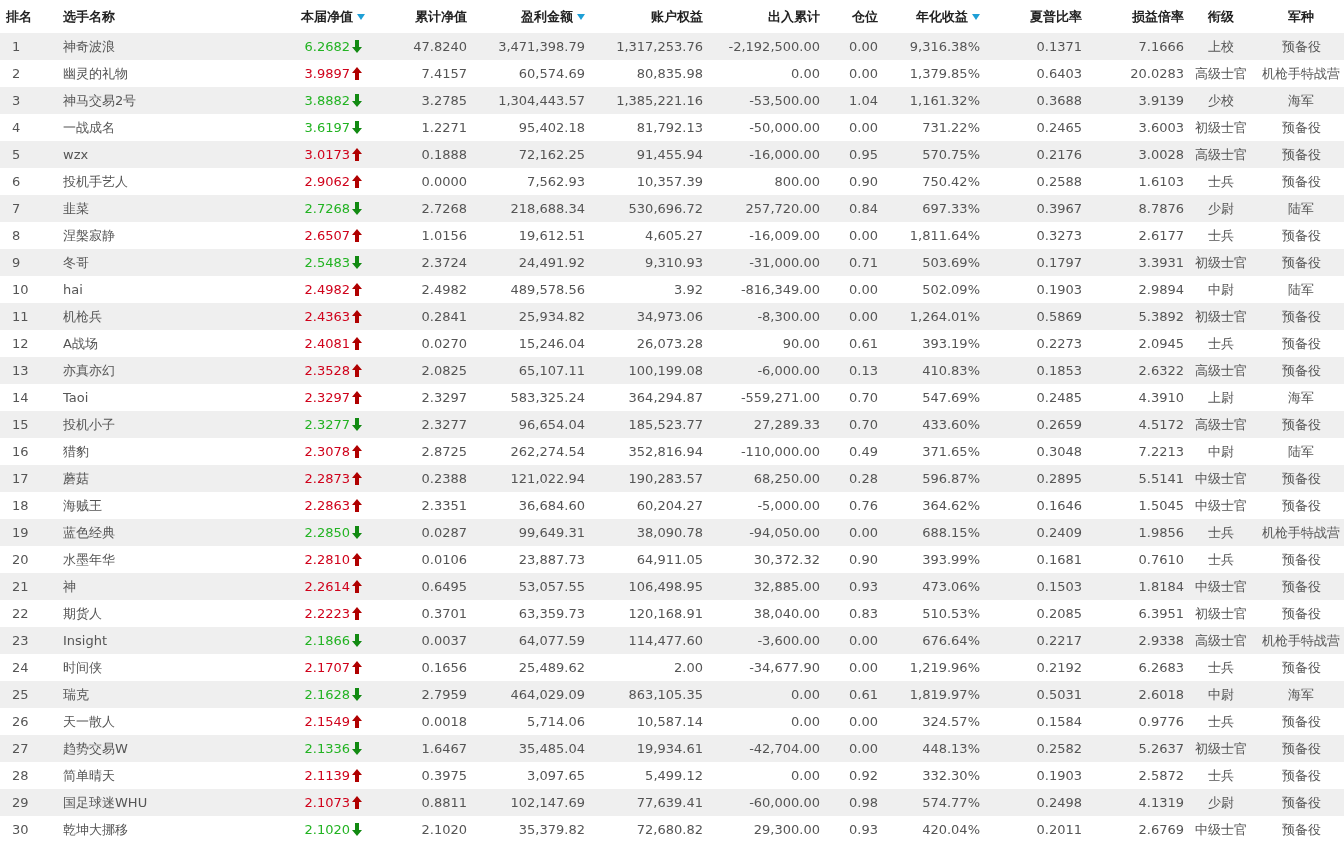  I want to click on player-name: 猎豹, so click(76, 451).